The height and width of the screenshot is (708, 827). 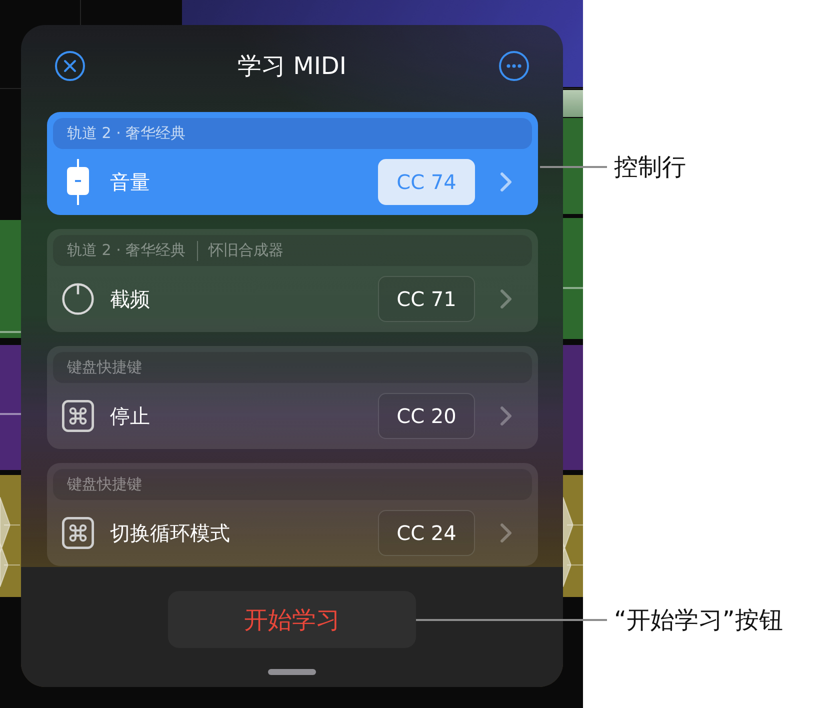 What do you see at coordinates (130, 182) in the screenshot?
I see `control-name: 音量` at bounding box center [130, 182].